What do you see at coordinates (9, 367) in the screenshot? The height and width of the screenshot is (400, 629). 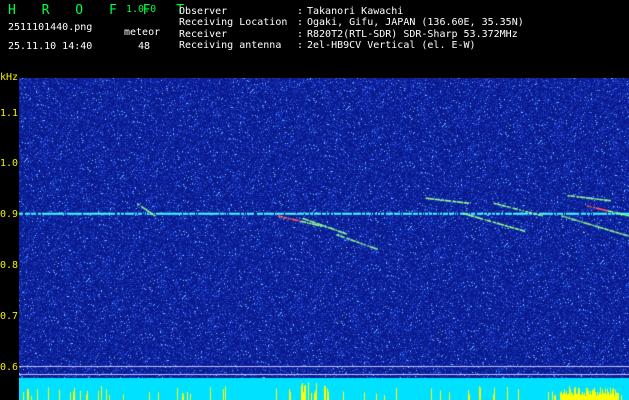 I see `y-tick-label: 0.6` at bounding box center [9, 367].